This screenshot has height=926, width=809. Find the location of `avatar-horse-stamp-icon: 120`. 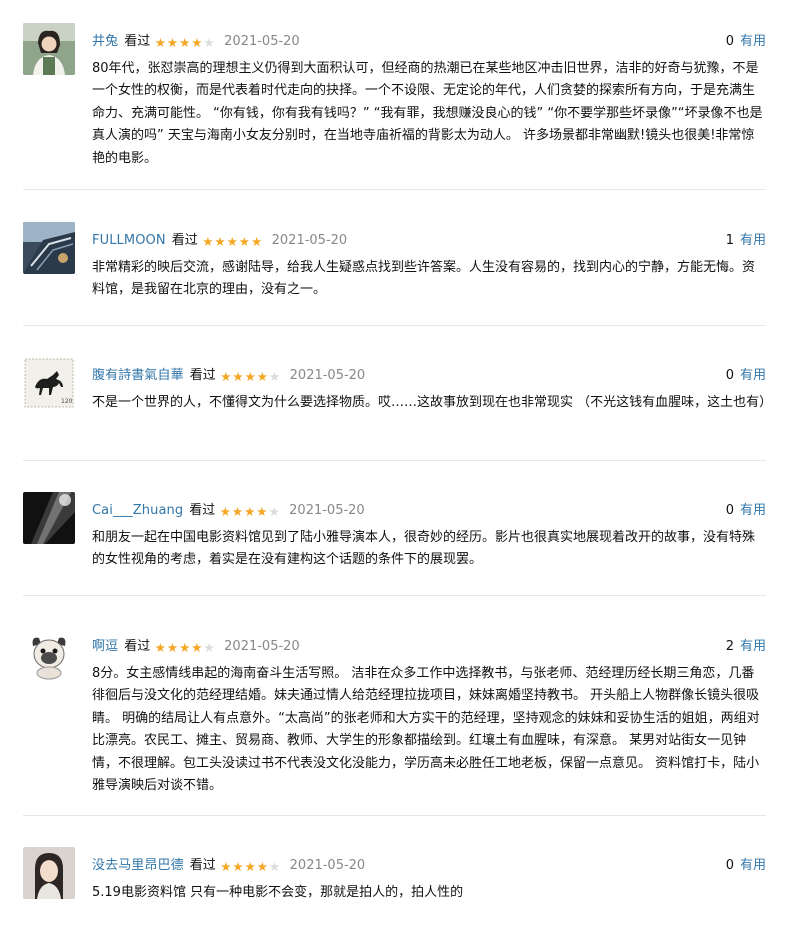

avatar-horse-stamp-icon: 120 is located at coordinates (49, 383).